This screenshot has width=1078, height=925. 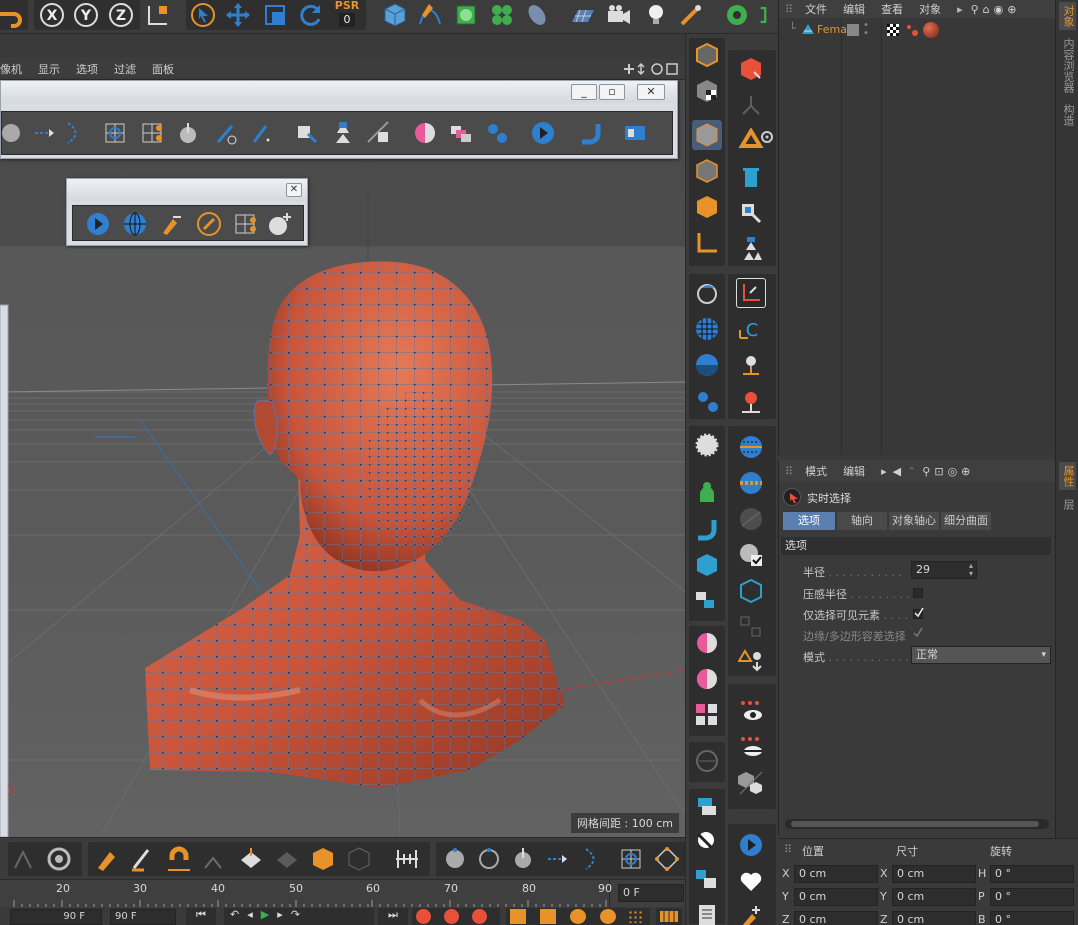 What do you see at coordinates (497, 133) in the screenshot?
I see `metaball-icon` at bounding box center [497, 133].